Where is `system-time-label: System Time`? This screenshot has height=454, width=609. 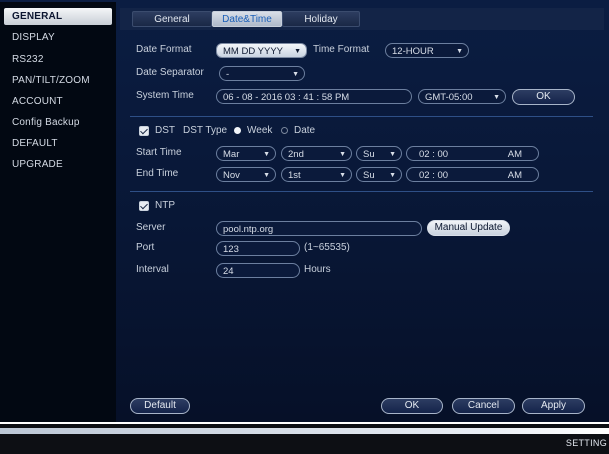
system-time-label: System Time is located at coordinates (165, 95).